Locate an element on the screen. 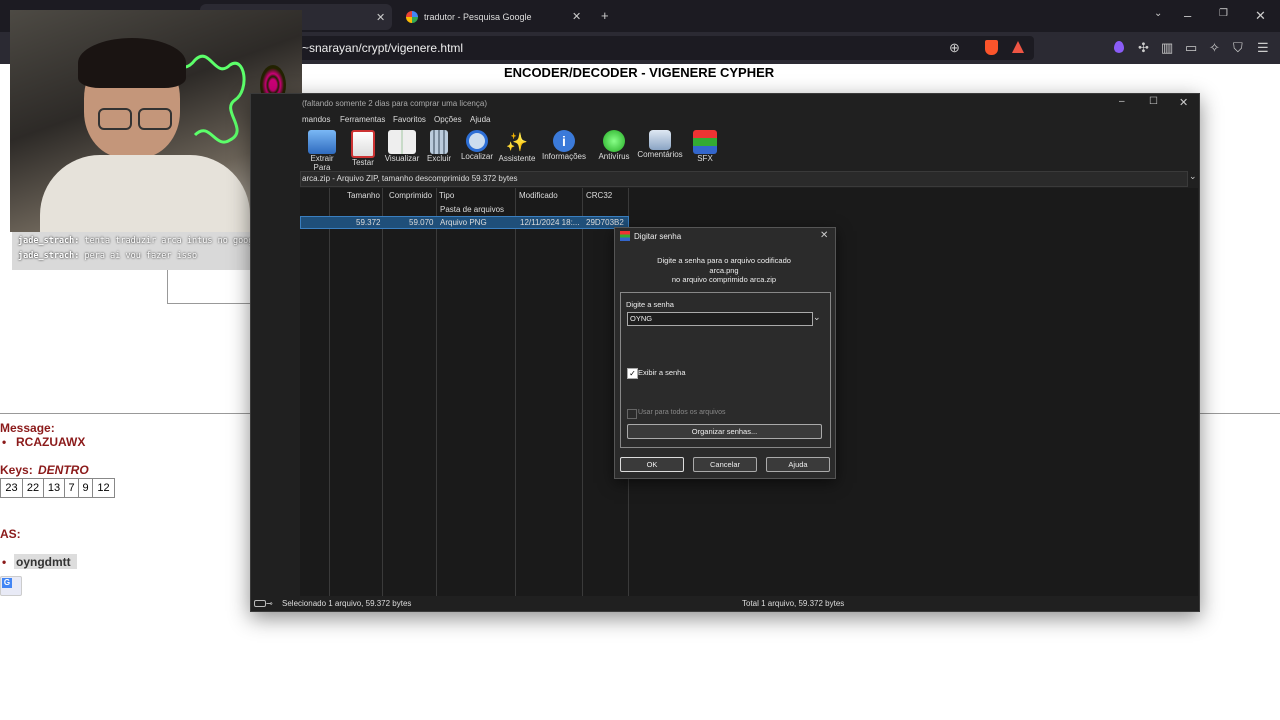 Image resolution: width=1280 pixels, height=720 pixels. column-header-size: Tamanho is located at coordinates (363, 195).